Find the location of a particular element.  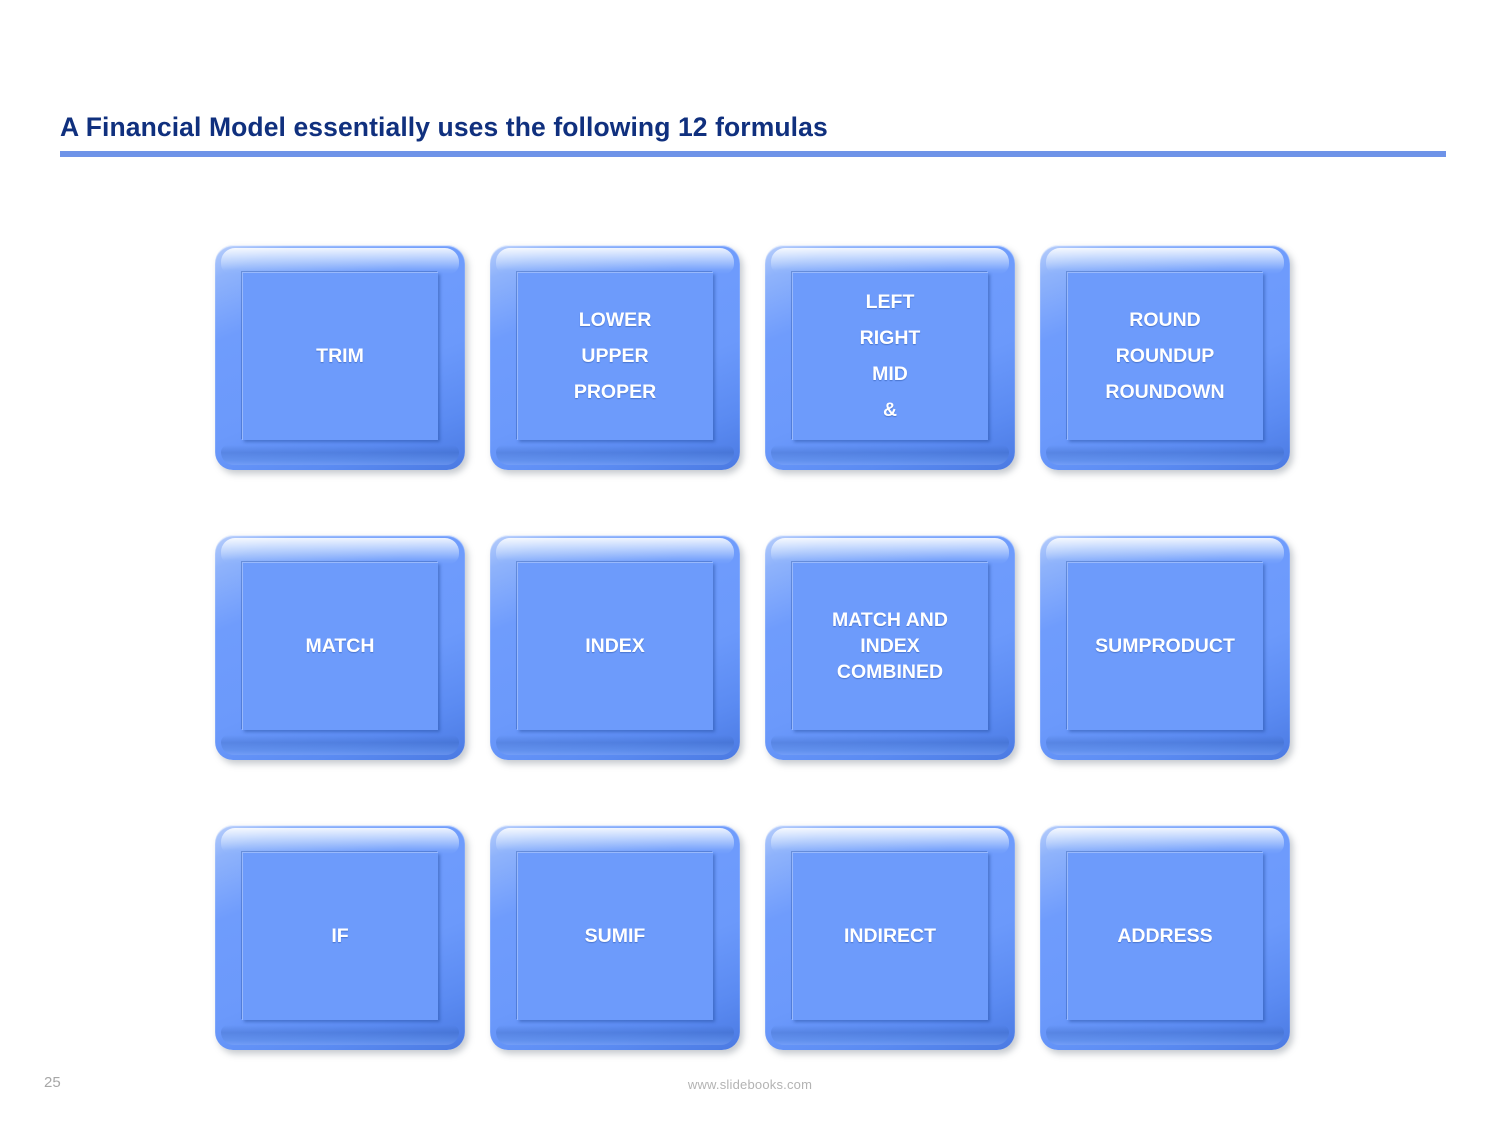

formula-label-line: MATCH AND is located at coordinates (890, 620).